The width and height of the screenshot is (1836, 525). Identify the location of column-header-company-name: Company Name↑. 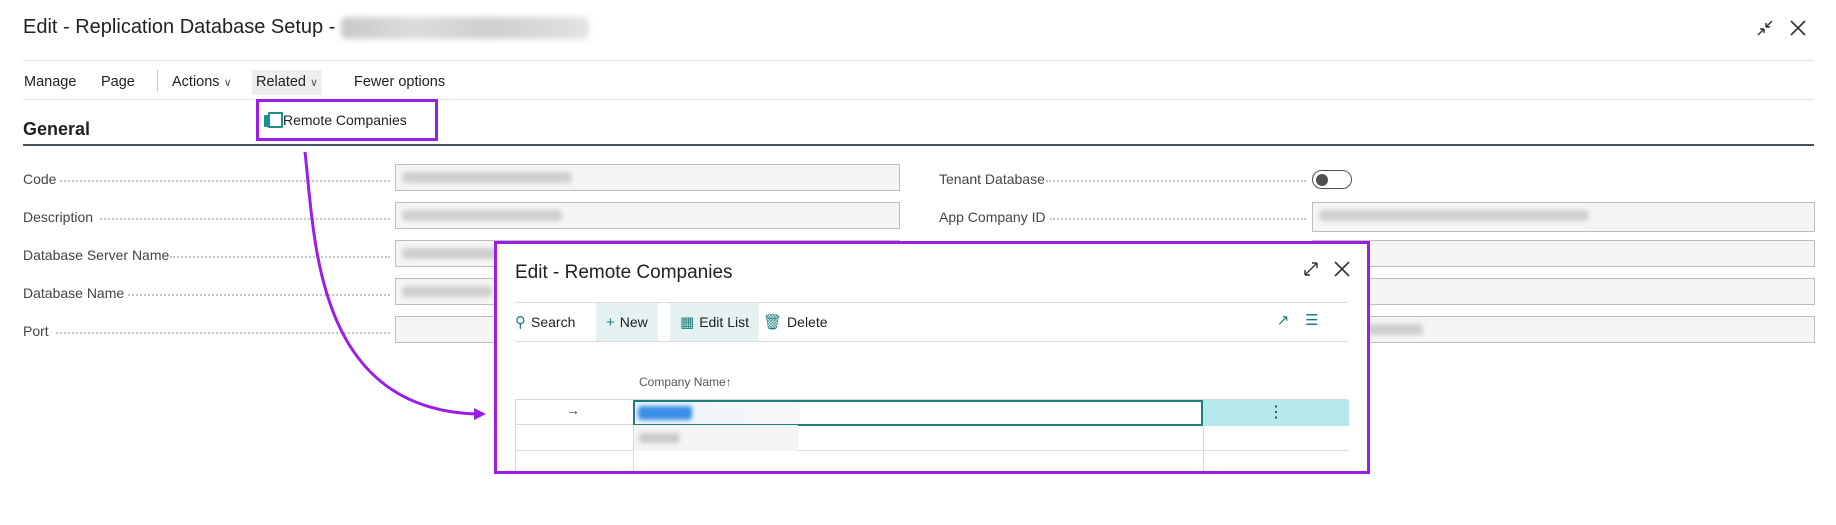
(685, 382).